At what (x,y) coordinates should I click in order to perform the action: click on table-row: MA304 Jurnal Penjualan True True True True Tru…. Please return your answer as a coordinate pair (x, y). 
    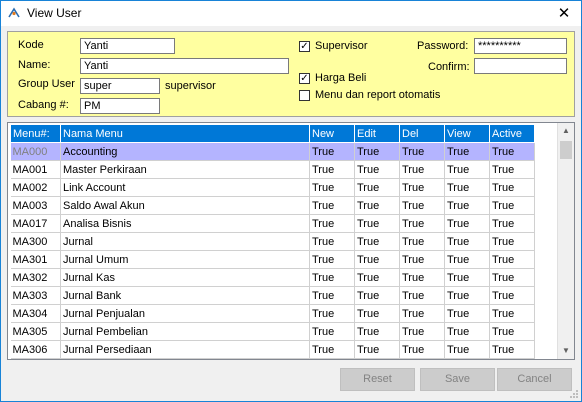
    Looking at the image, I should click on (272, 313).